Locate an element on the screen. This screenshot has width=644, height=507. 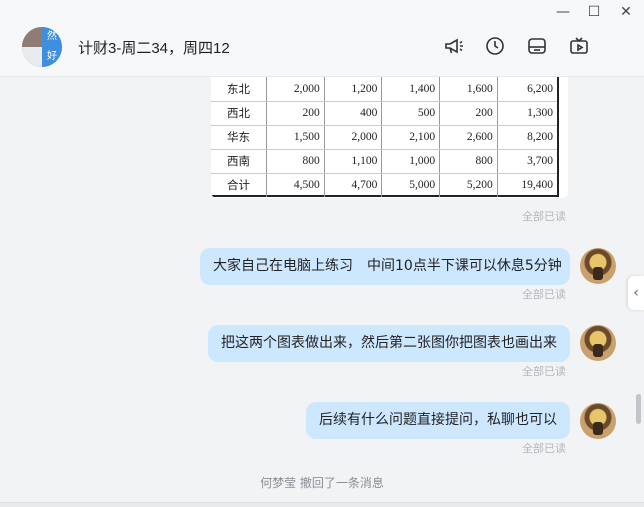
region-cell: 合计 is located at coordinates (239, 184).